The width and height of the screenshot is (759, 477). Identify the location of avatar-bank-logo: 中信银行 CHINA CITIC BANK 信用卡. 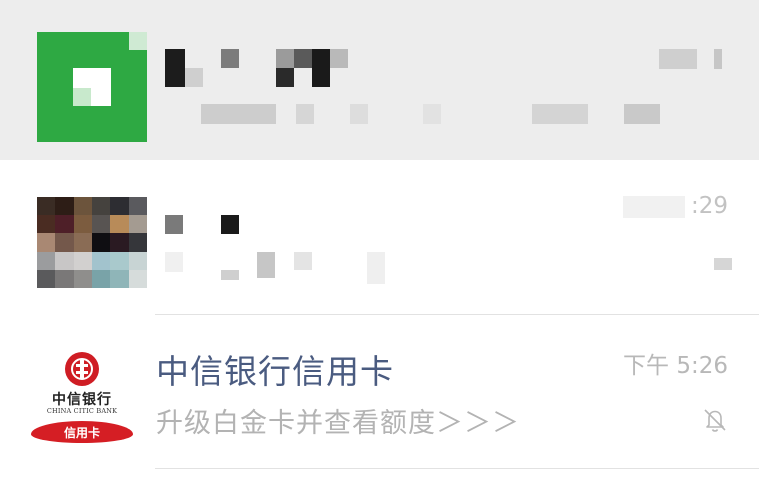
(83, 397).